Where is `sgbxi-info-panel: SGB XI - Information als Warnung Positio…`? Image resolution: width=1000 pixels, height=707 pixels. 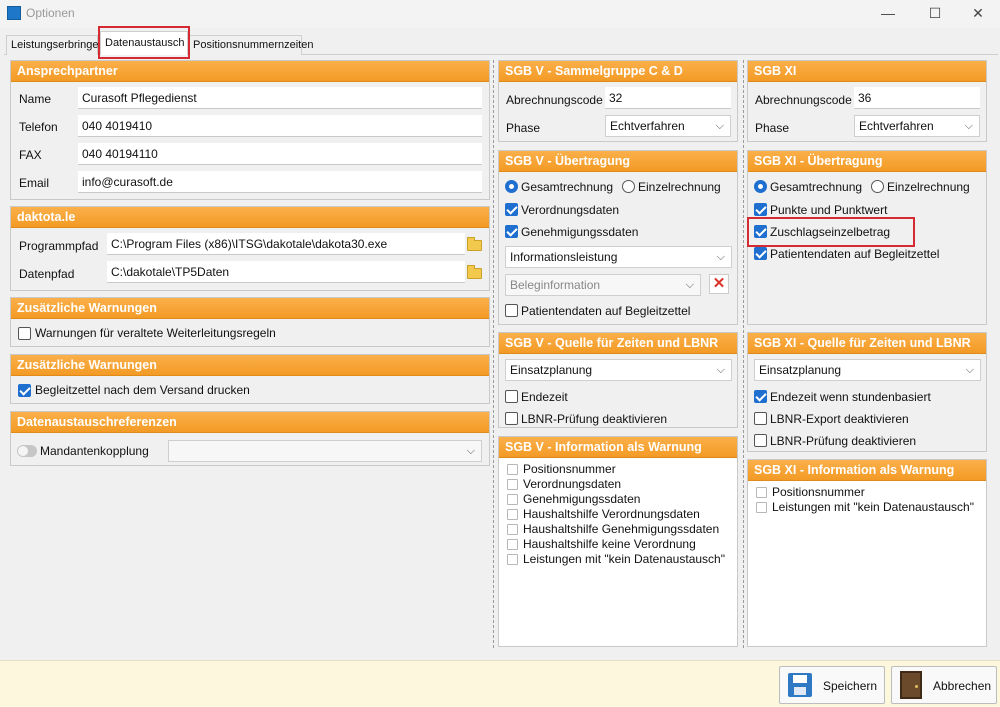
sgbxi-info-panel: SGB XI - Information als Warnung Positio… is located at coordinates (867, 553).